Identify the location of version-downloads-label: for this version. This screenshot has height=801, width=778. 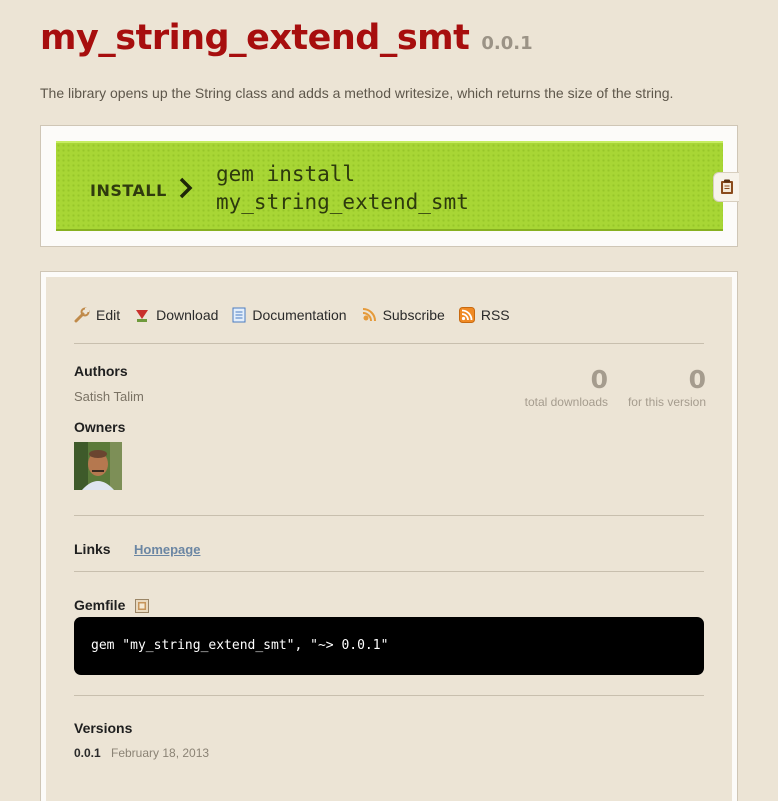
(666, 402).